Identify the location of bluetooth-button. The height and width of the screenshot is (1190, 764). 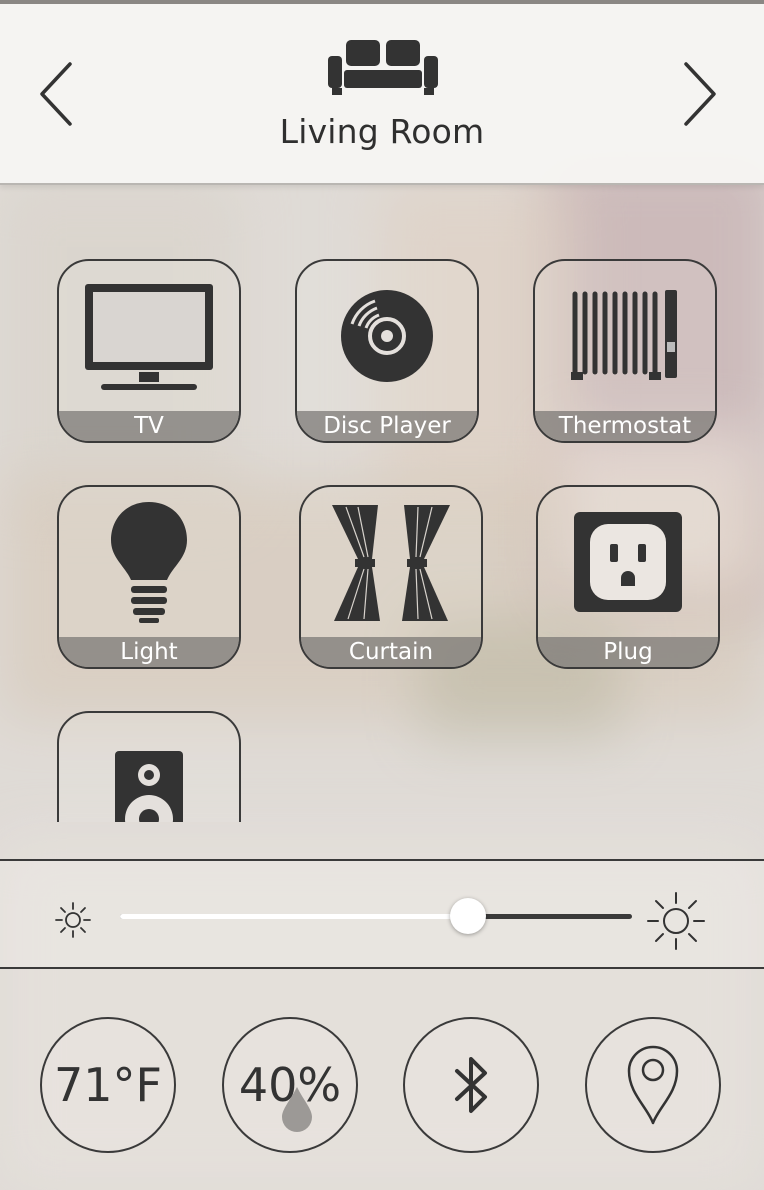
(471, 1085).